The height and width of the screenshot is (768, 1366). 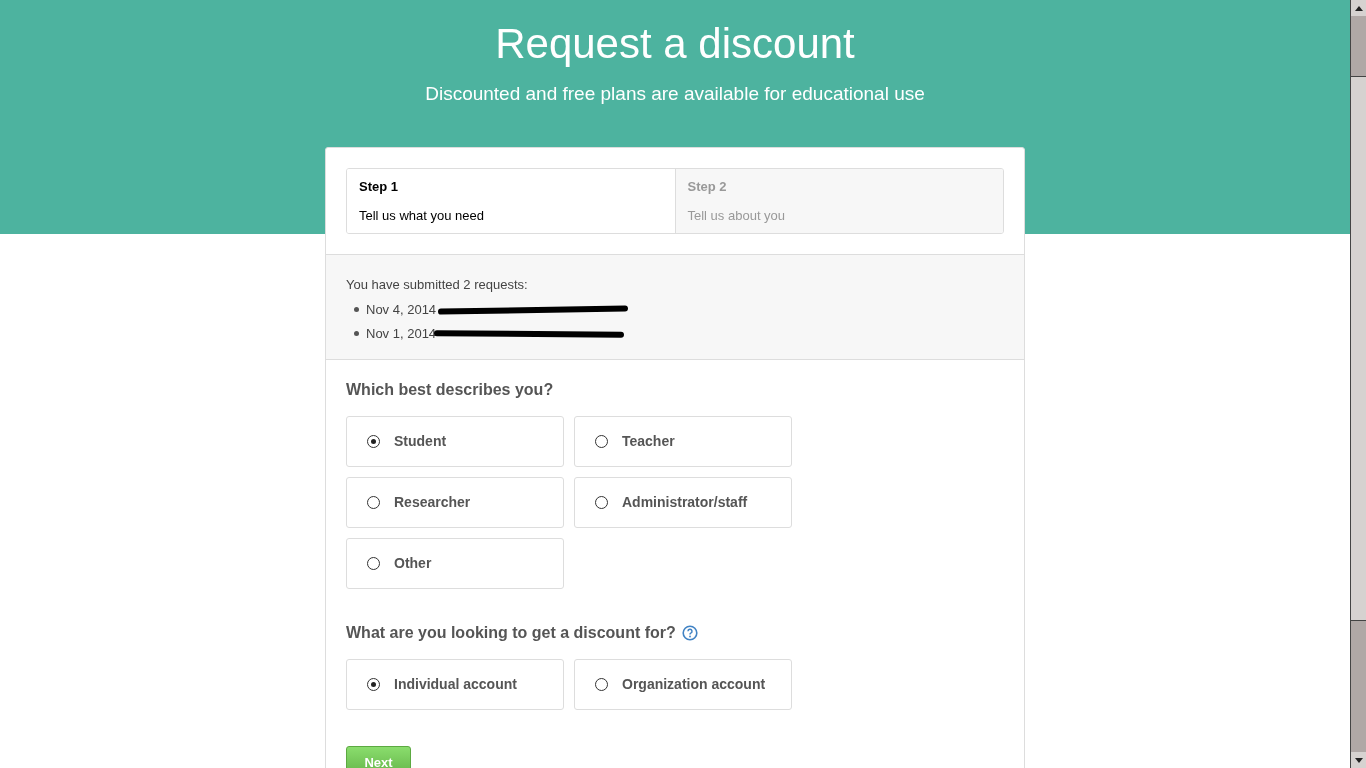 What do you see at coordinates (683, 441) in the screenshot?
I see `option-card: Teacher` at bounding box center [683, 441].